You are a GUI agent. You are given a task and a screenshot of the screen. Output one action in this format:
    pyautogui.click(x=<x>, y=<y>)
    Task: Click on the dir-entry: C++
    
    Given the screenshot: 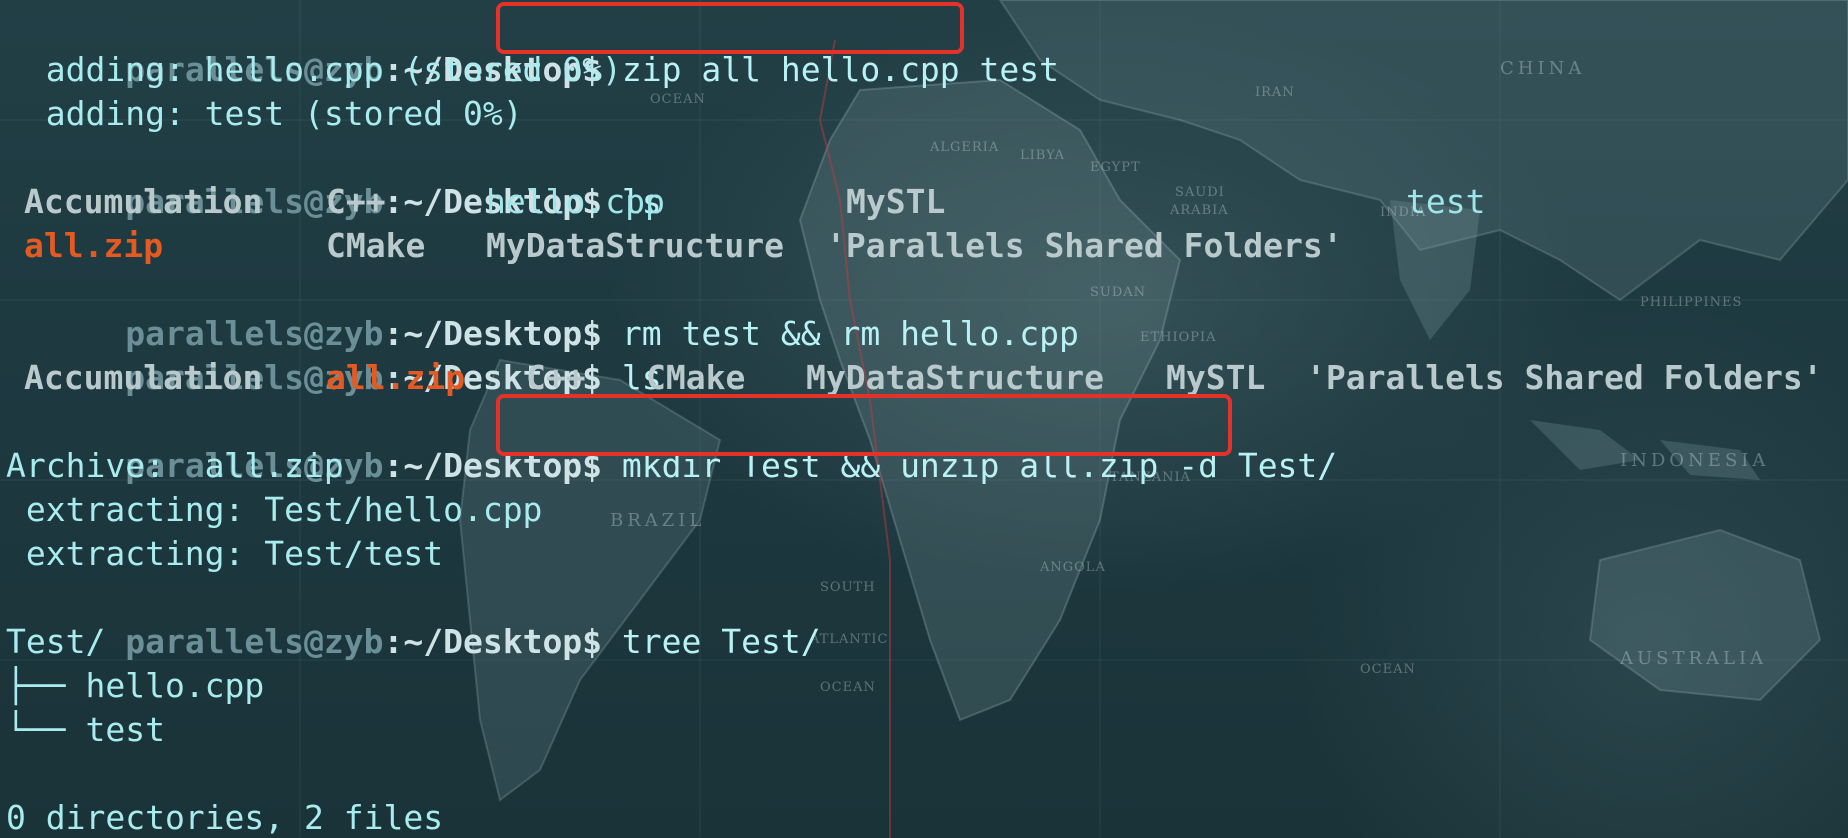 What is the action you would take?
    pyautogui.click(x=356, y=201)
    